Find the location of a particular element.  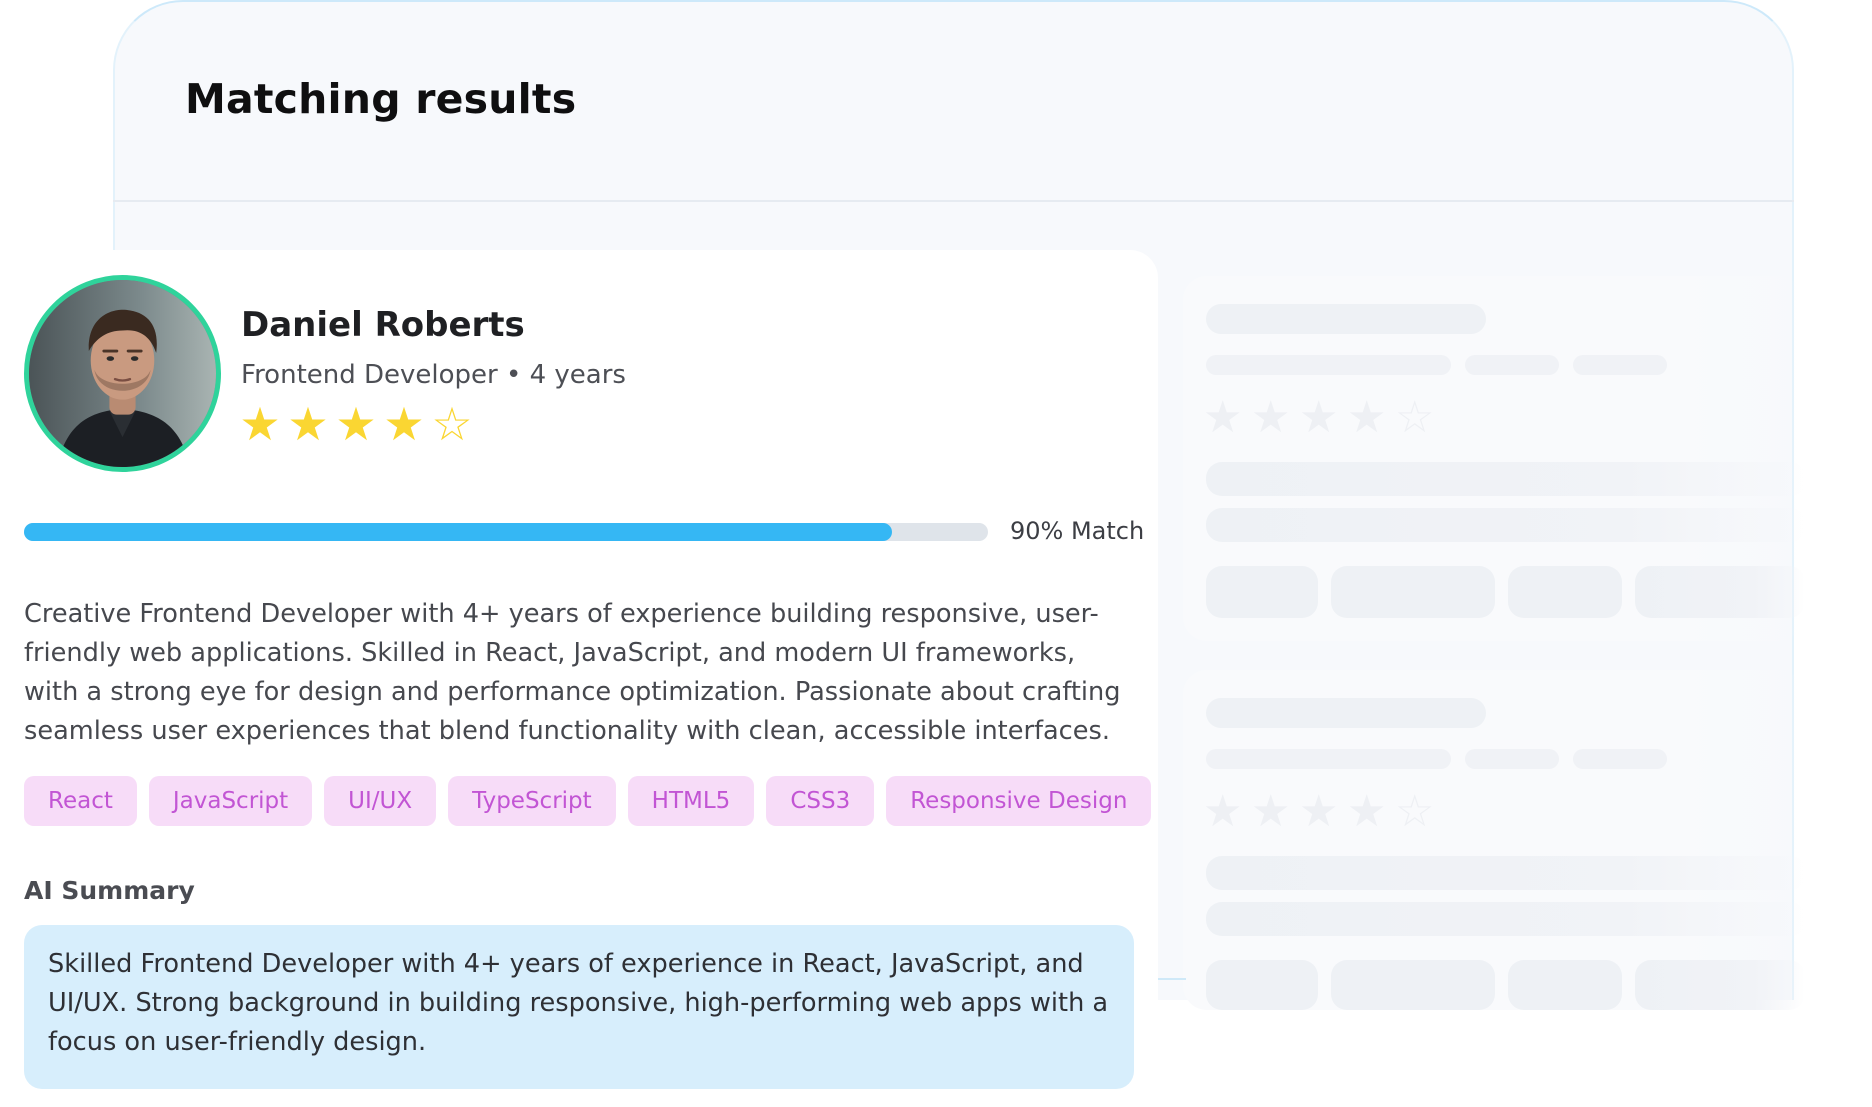

skill-tag: TypeScript is located at coordinates (532, 801).